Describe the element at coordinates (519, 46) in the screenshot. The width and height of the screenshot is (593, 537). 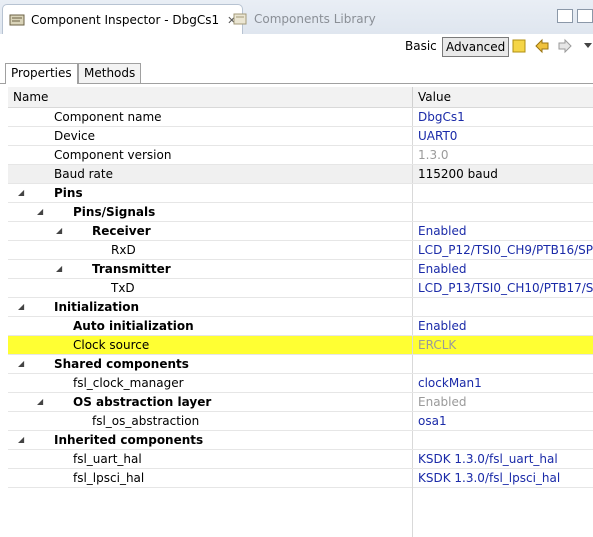
I see `note-icon` at that location.